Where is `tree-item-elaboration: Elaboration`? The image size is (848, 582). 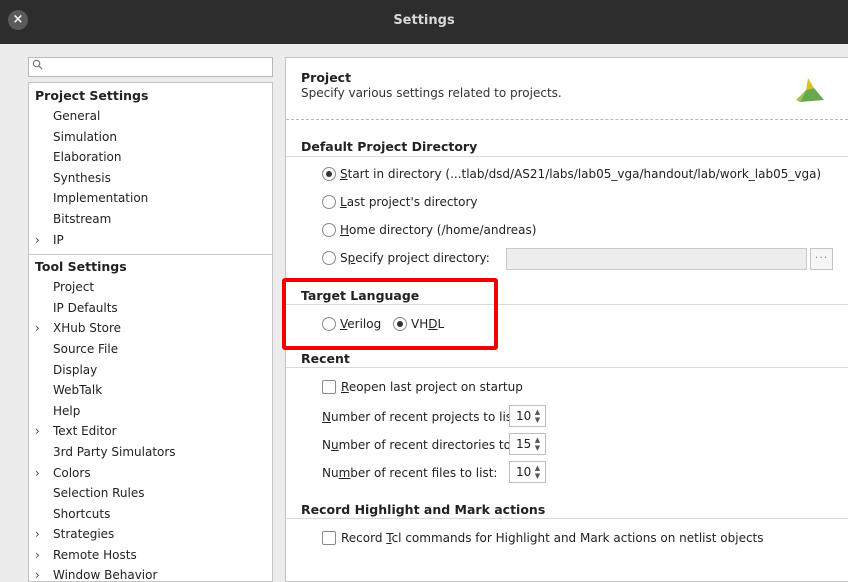 tree-item-elaboration: Elaboration is located at coordinates (150, 157).